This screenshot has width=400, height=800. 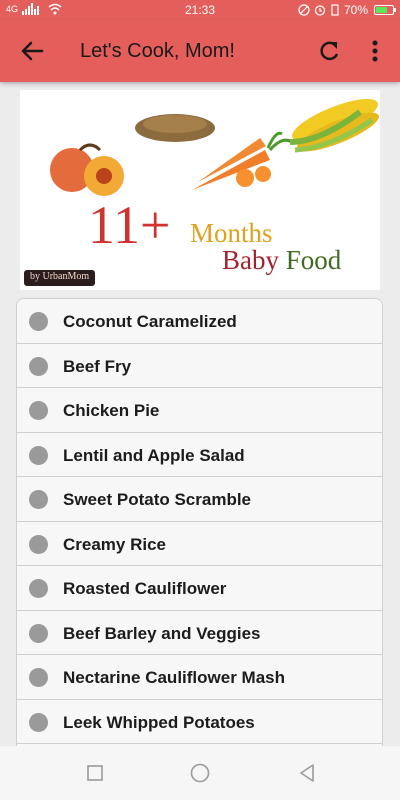 What do you see at coordinates (159, 722) in the screenshot?
I see `recipe-label: Leek Whipped Potatoes` at bounding box center [159, 722].